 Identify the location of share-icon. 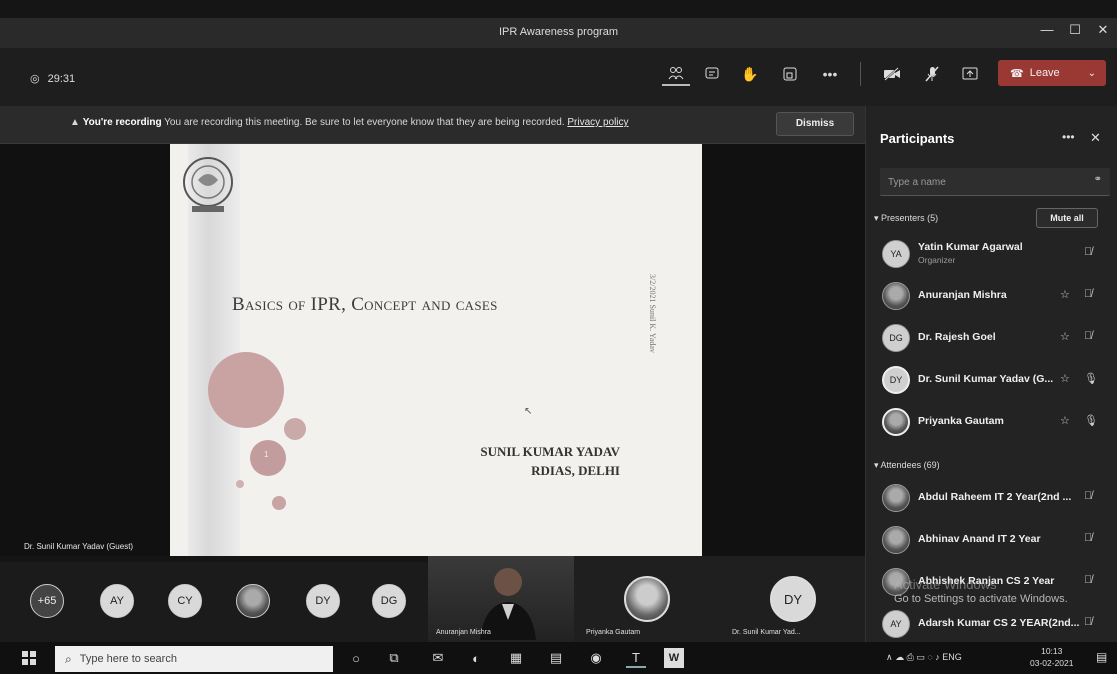
(970, 74).